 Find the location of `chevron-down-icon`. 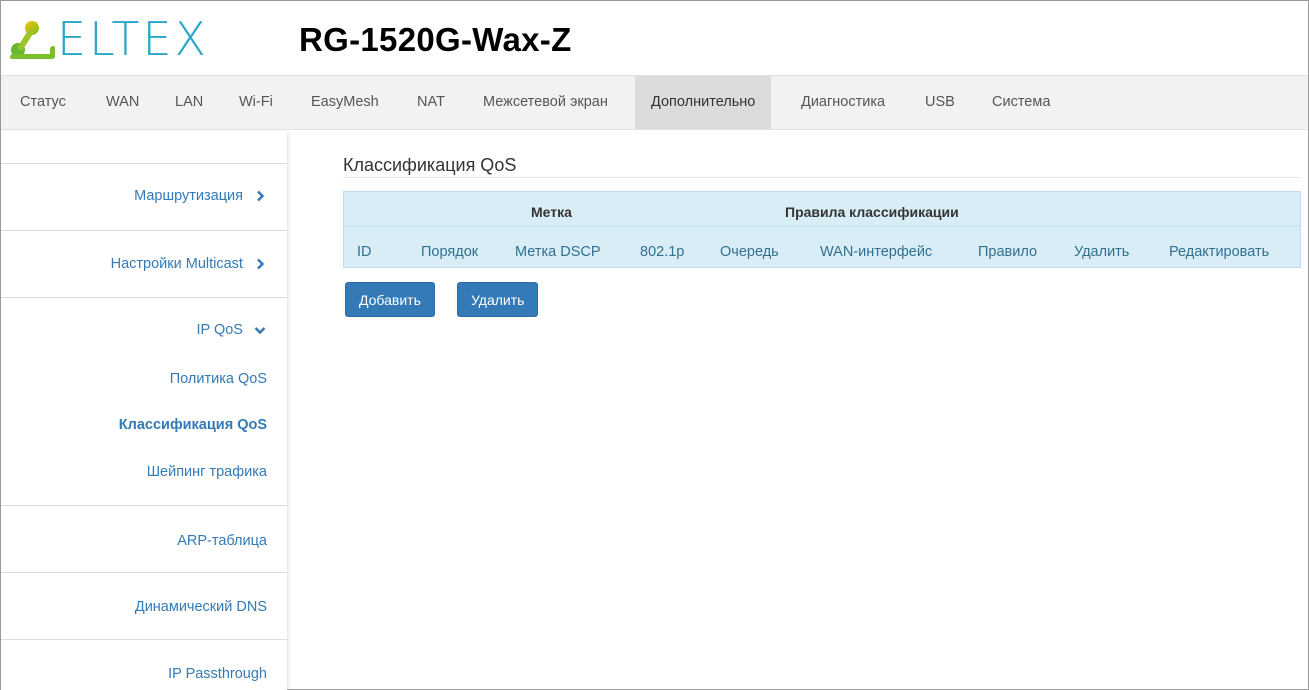

chevron-down-icon is located at coordinates (260, 331).